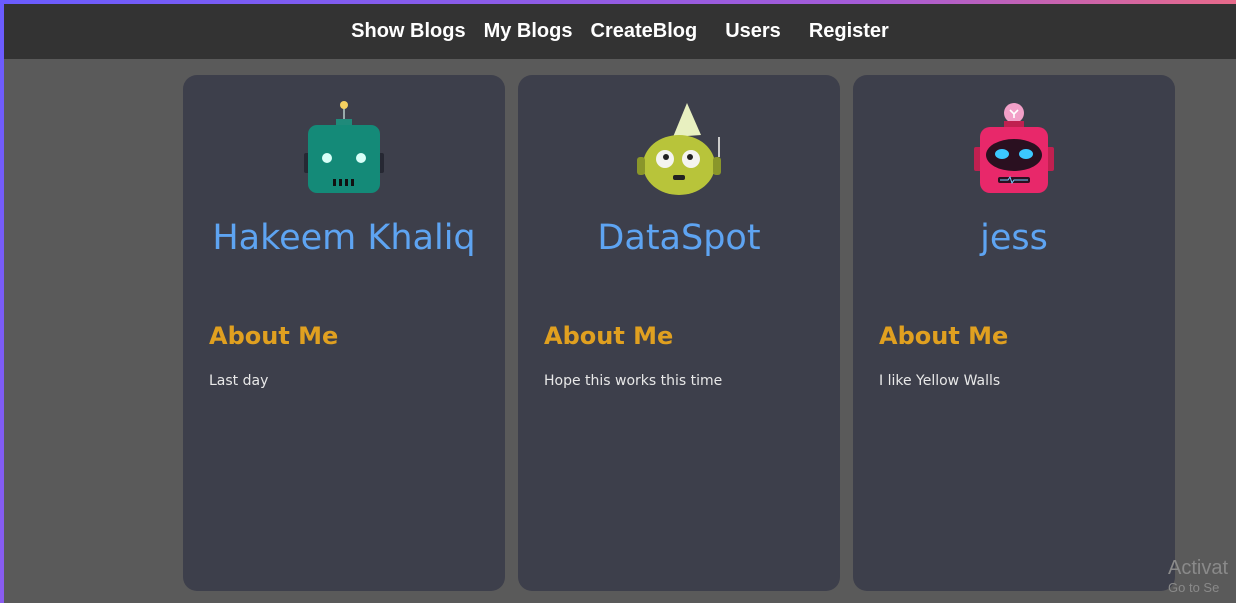 Image resolution: width=1236 pixels, height=603 pixels. What do you see at coordinates (528, 31) in the screenshot?
I see `nav-my-blogs: My Blogs` at bounding box center [528, 31].